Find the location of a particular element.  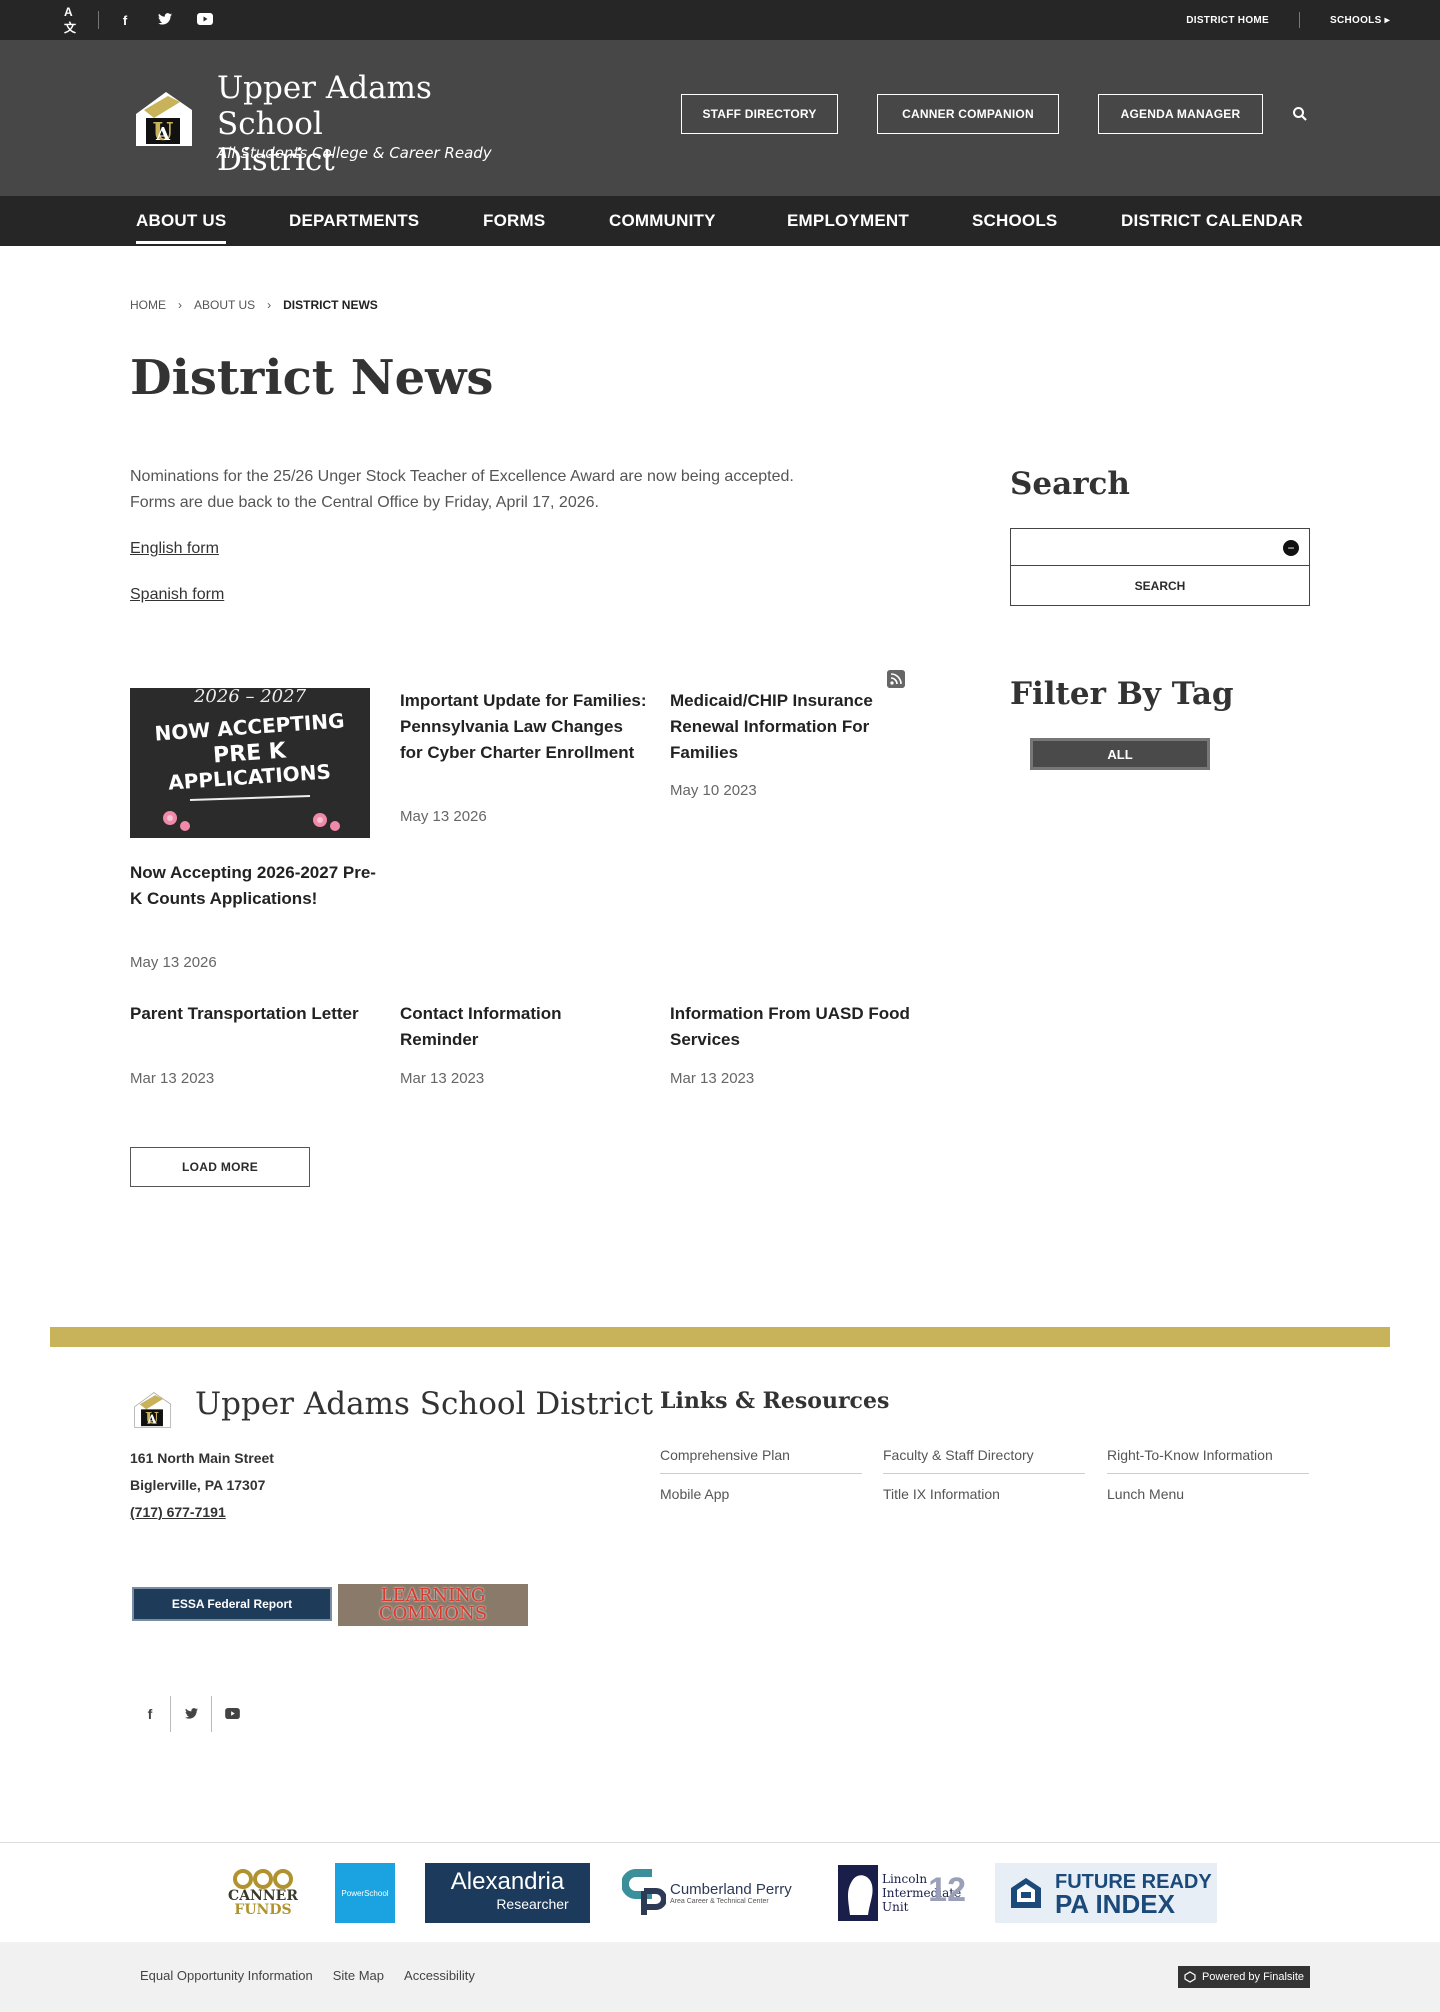

footer-link: Faculty & Staff Directory is located at coordinates (984, 1460).